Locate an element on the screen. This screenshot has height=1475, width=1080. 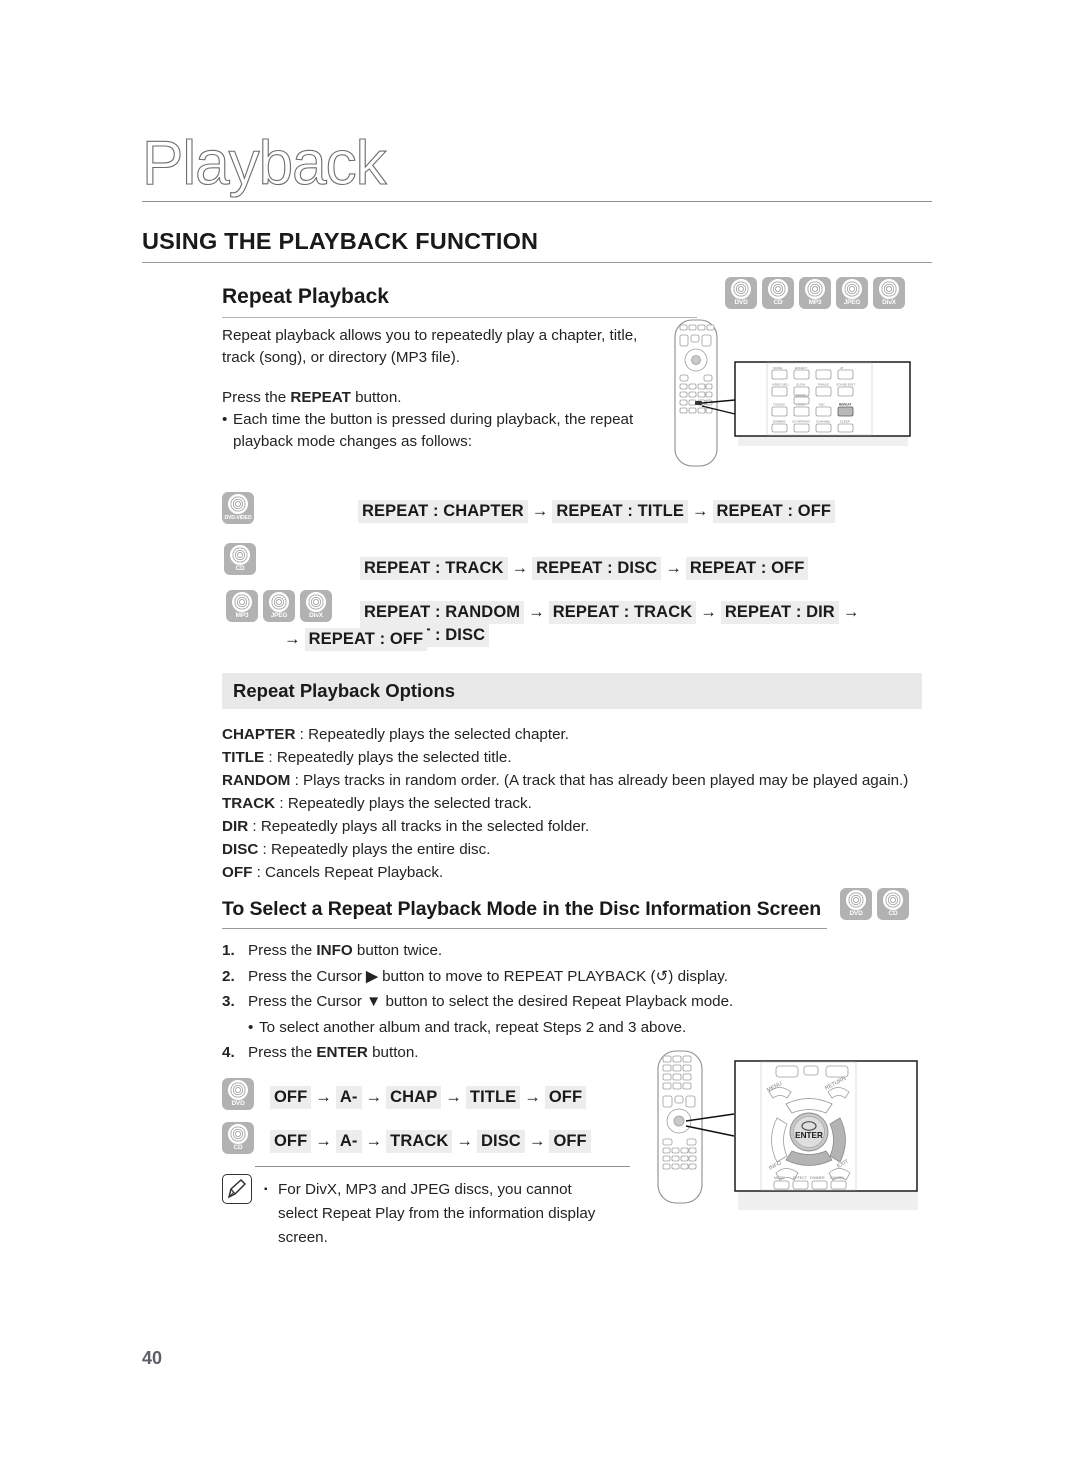
option-row-disc: DISC : Repeatedly plays the entire disc. is located at coordinates (577, 849).